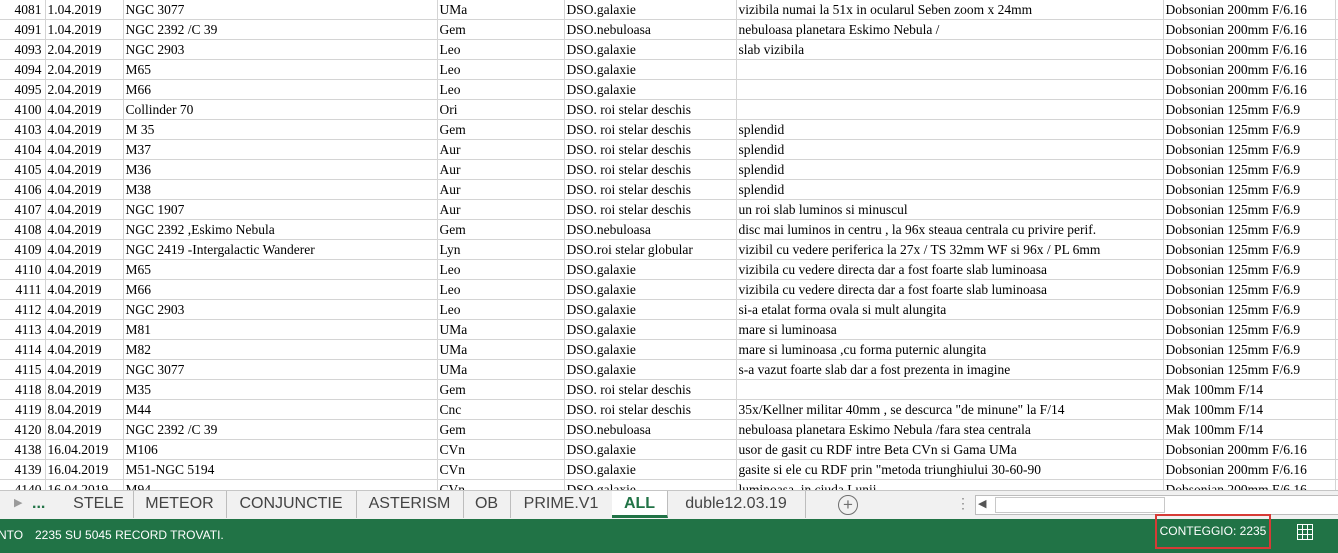 The height and width of the screenshot is (553, 1338). What do you see at coordinates (848, 505) in the screenshot?
I see `plus-circle-icon: +` at bounding box center [848, 505].